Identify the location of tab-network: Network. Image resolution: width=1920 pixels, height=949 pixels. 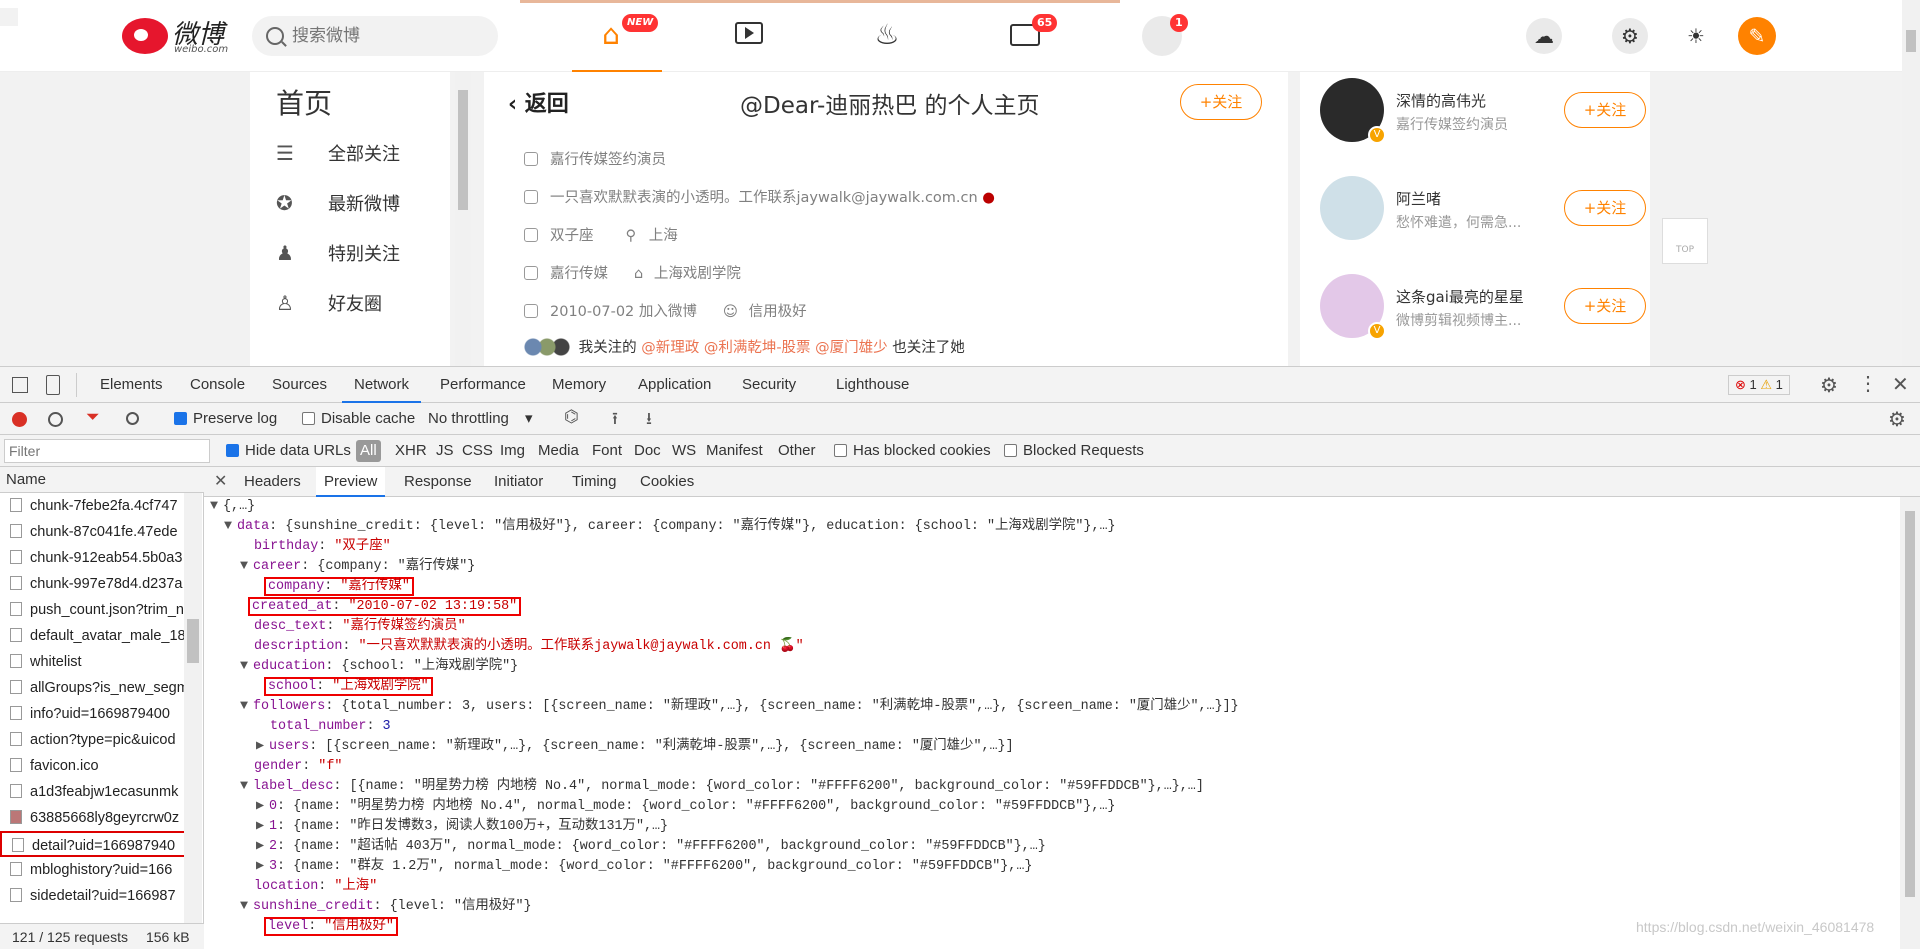
(382, 385).